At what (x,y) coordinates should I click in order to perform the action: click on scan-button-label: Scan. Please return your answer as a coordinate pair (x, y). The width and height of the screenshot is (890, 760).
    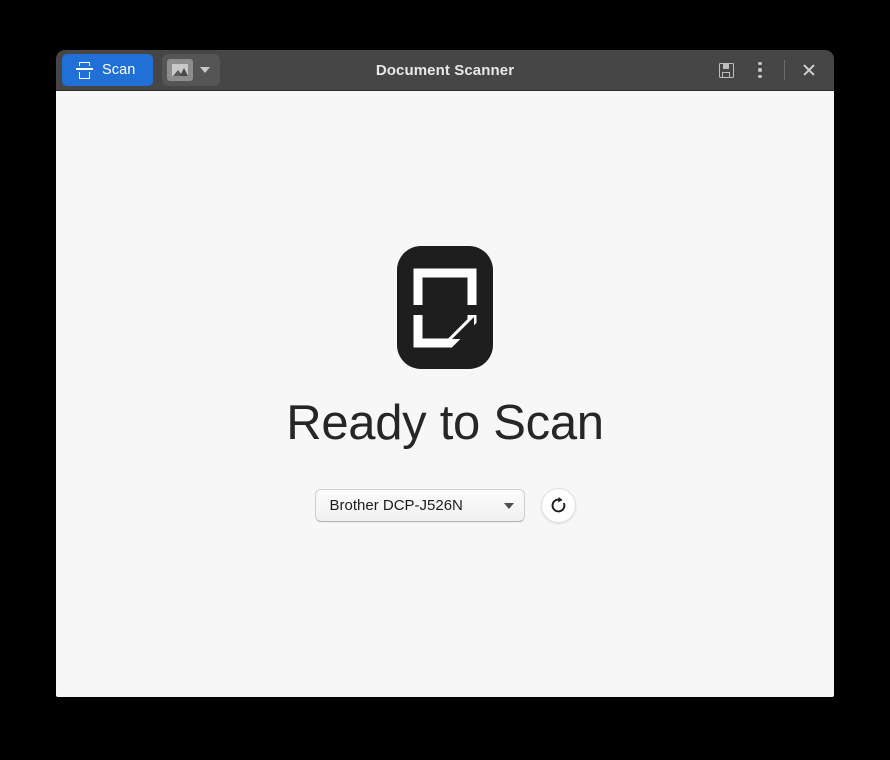
    Looking at the image, I should click on (119, 70).